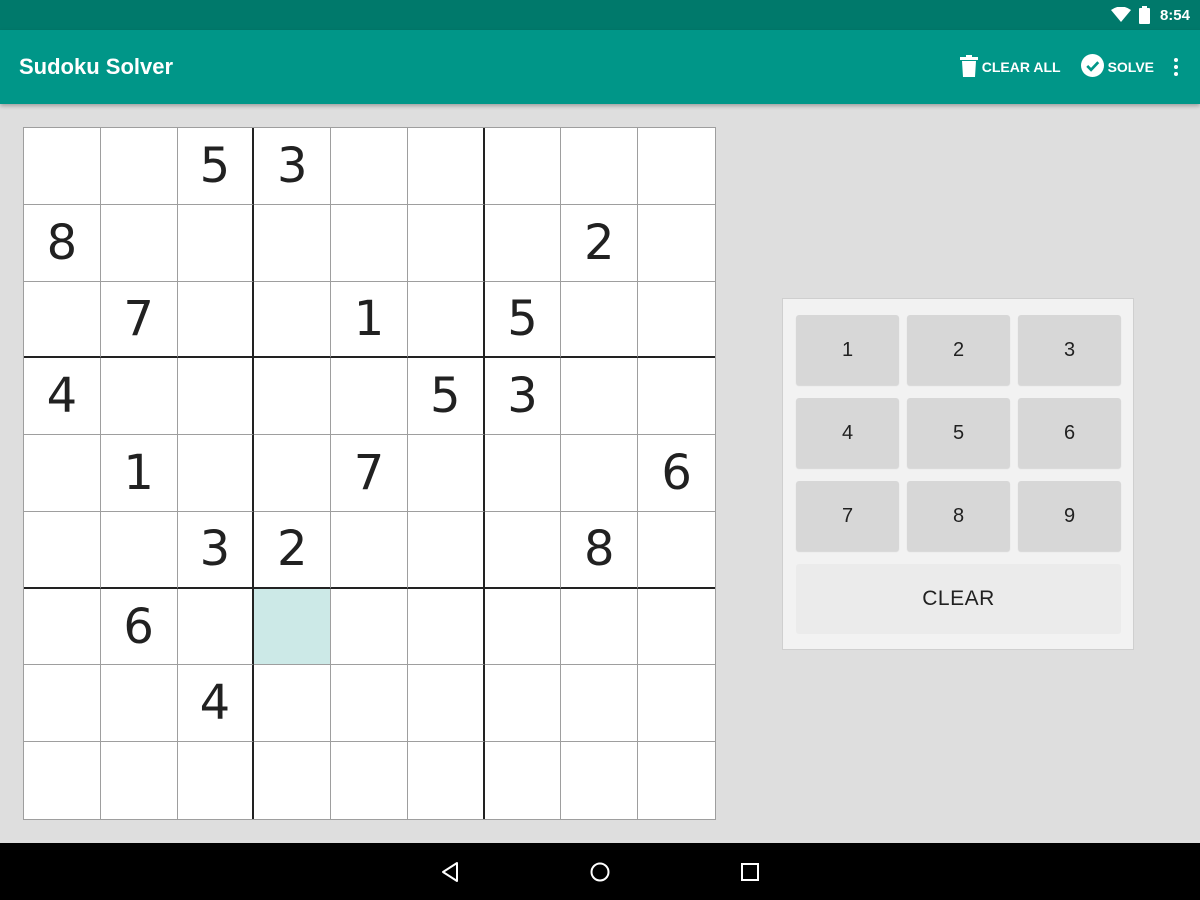 This screenshot has height=900, width=1200. Describe the element at coordinates (600, 871) in the screenshot. I see `home-icon` at that location.